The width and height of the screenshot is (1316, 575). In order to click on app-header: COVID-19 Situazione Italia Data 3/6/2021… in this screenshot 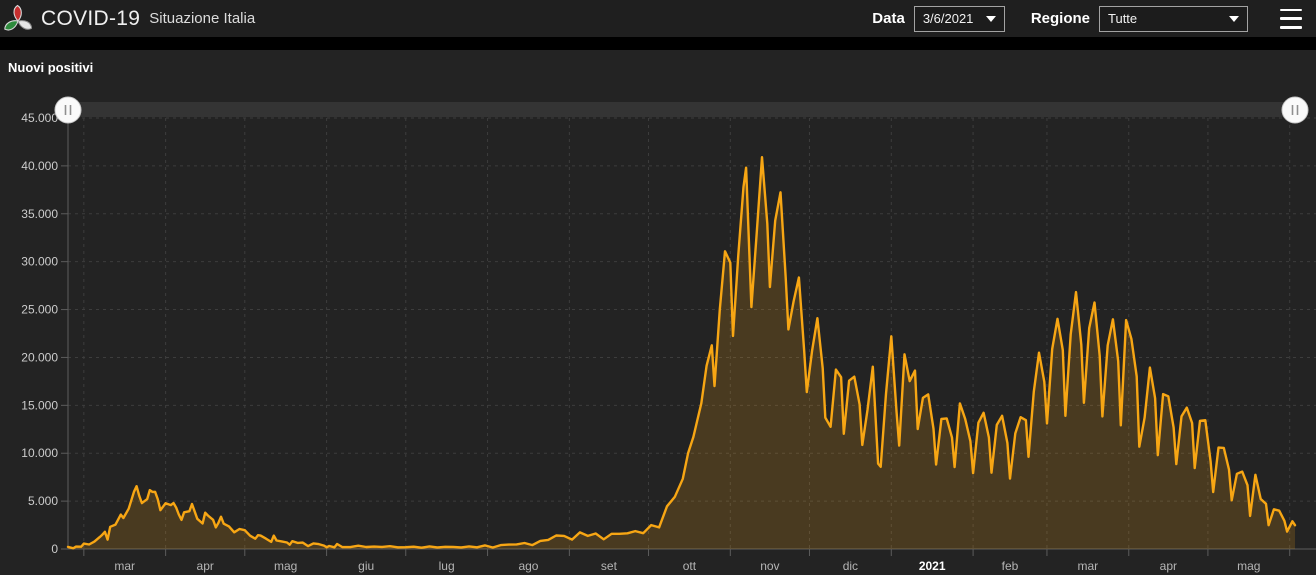, I will do `click(658, 18)`.